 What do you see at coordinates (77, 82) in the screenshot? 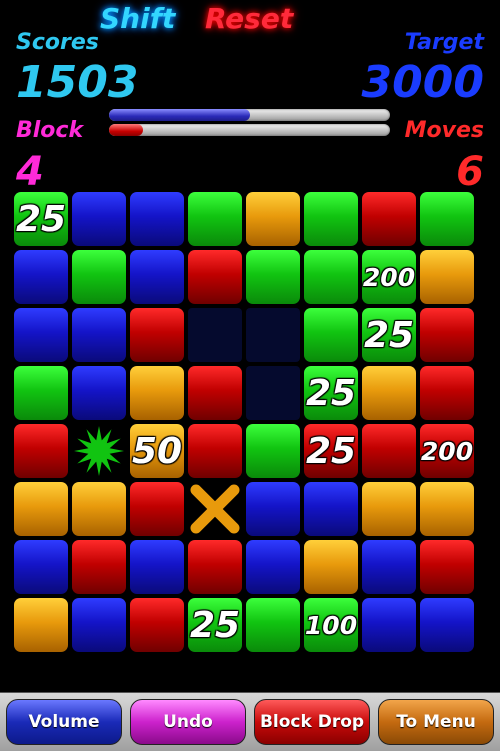
I see `scores-value: 1503` at bounding box center [77, 82].